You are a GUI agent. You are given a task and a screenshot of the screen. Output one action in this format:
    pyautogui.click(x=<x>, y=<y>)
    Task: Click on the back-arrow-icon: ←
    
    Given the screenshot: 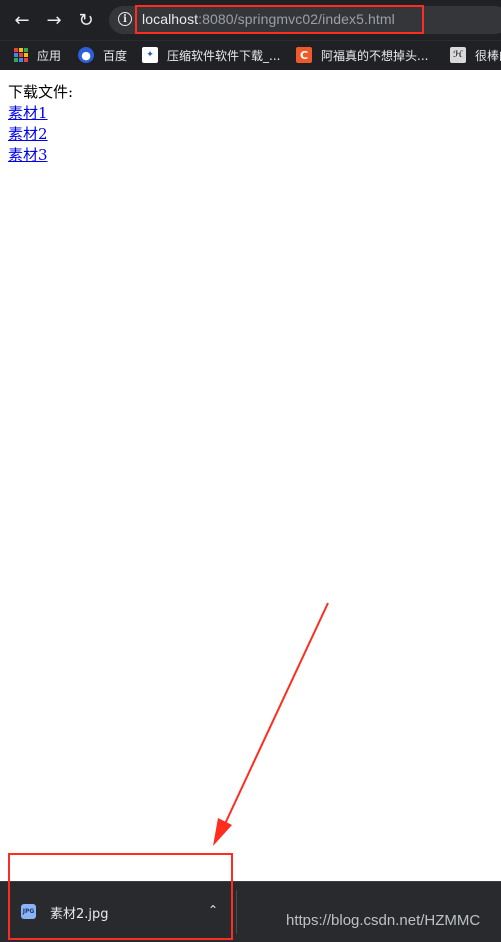 What is the action you would take?
    pyautogui.click(x=22, y=20)
    